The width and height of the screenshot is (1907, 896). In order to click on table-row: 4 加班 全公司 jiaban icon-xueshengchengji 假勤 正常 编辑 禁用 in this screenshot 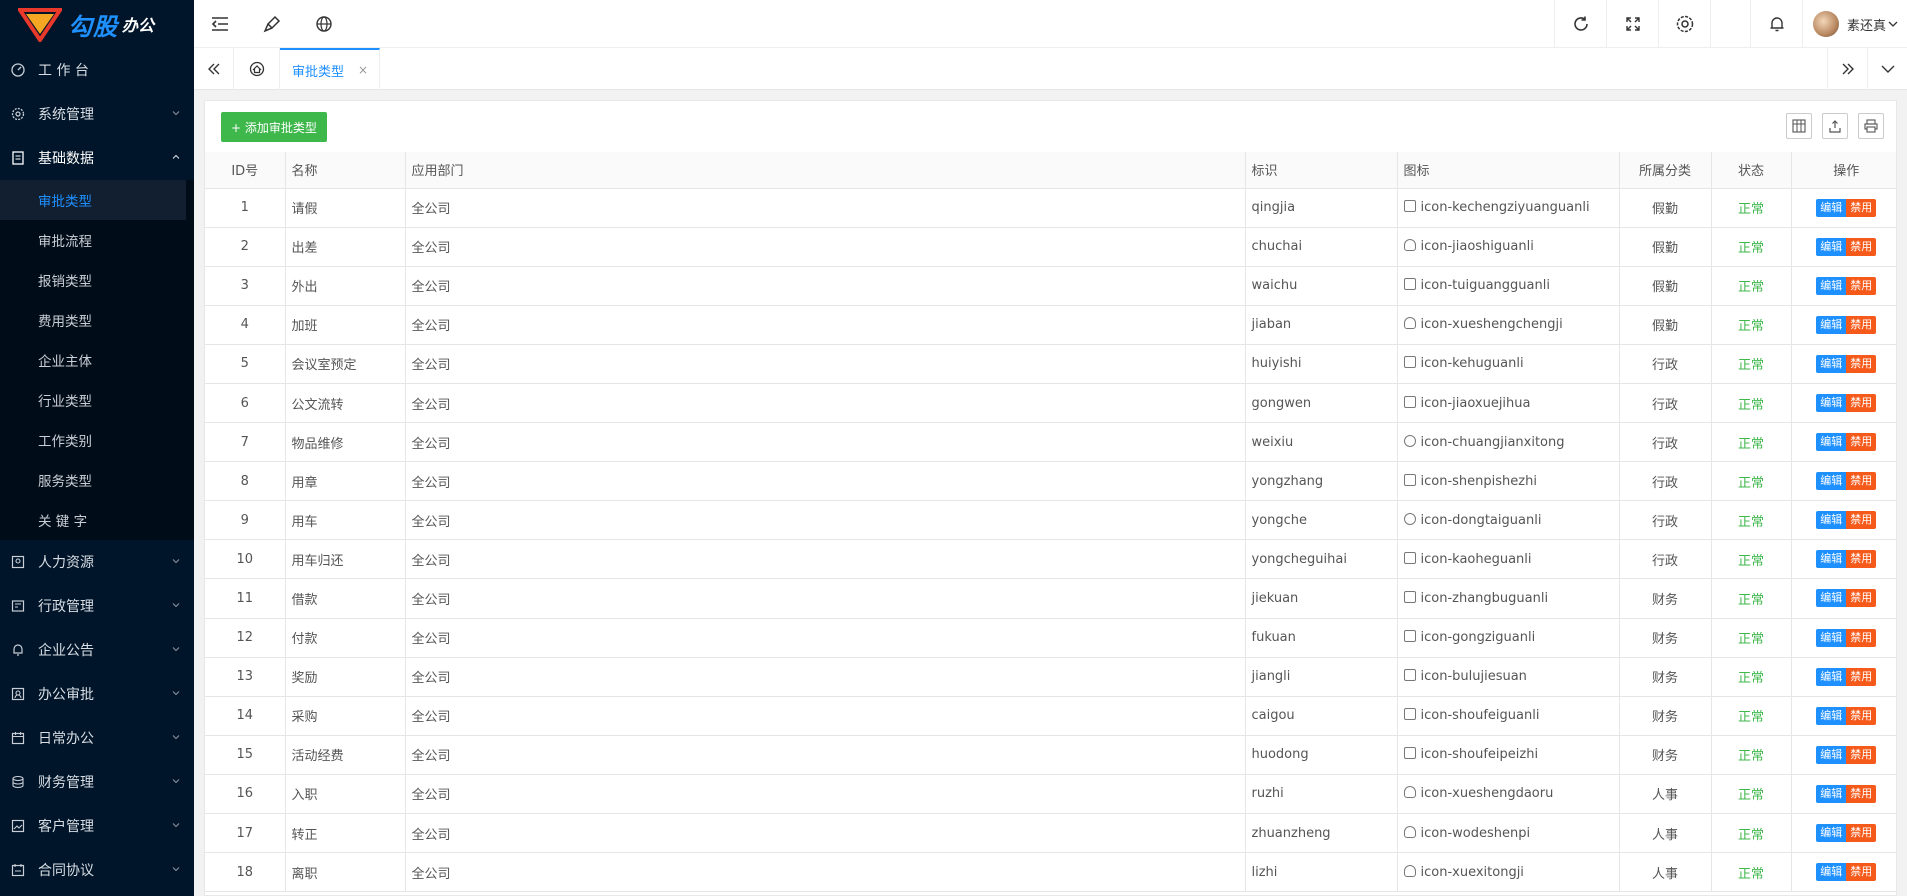, I will do `click(1050, 325)`.